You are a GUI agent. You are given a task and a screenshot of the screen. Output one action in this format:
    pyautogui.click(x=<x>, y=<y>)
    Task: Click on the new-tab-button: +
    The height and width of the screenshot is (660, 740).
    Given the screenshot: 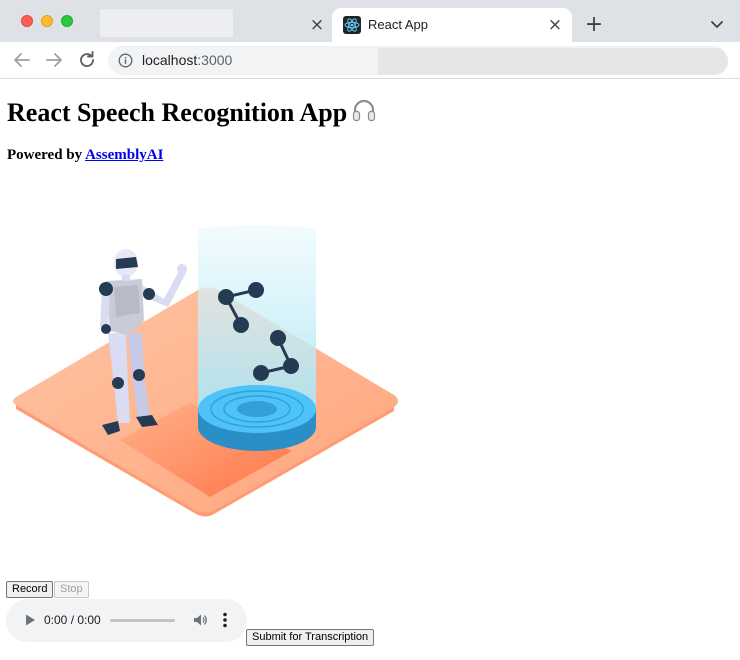 What is the action you would take?
    pyautogui.click(x=594, y=25)
    